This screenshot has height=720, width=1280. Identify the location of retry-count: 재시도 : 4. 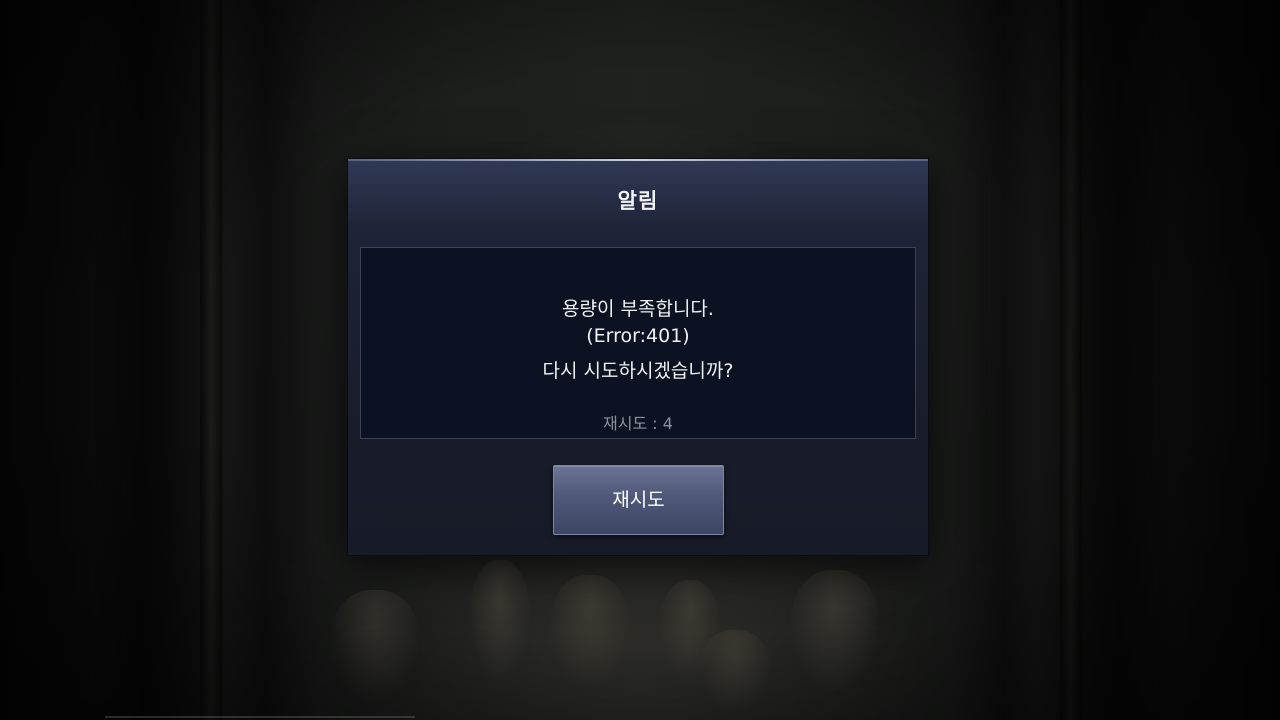
(638, 422).